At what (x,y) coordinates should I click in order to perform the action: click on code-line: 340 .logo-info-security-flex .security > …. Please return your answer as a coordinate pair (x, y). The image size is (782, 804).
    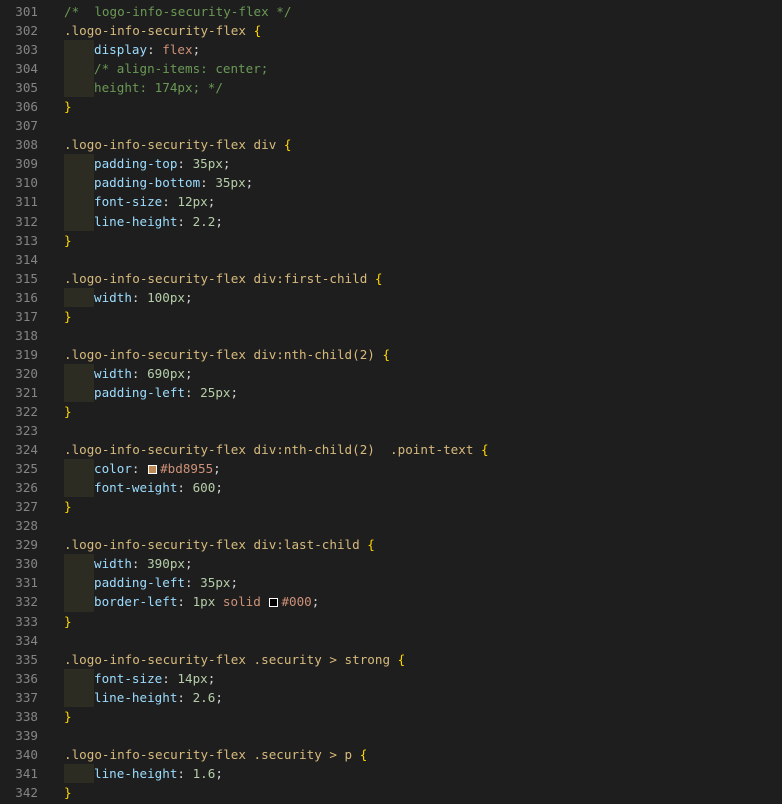
    Looking at the image, I should click on (391, 754).